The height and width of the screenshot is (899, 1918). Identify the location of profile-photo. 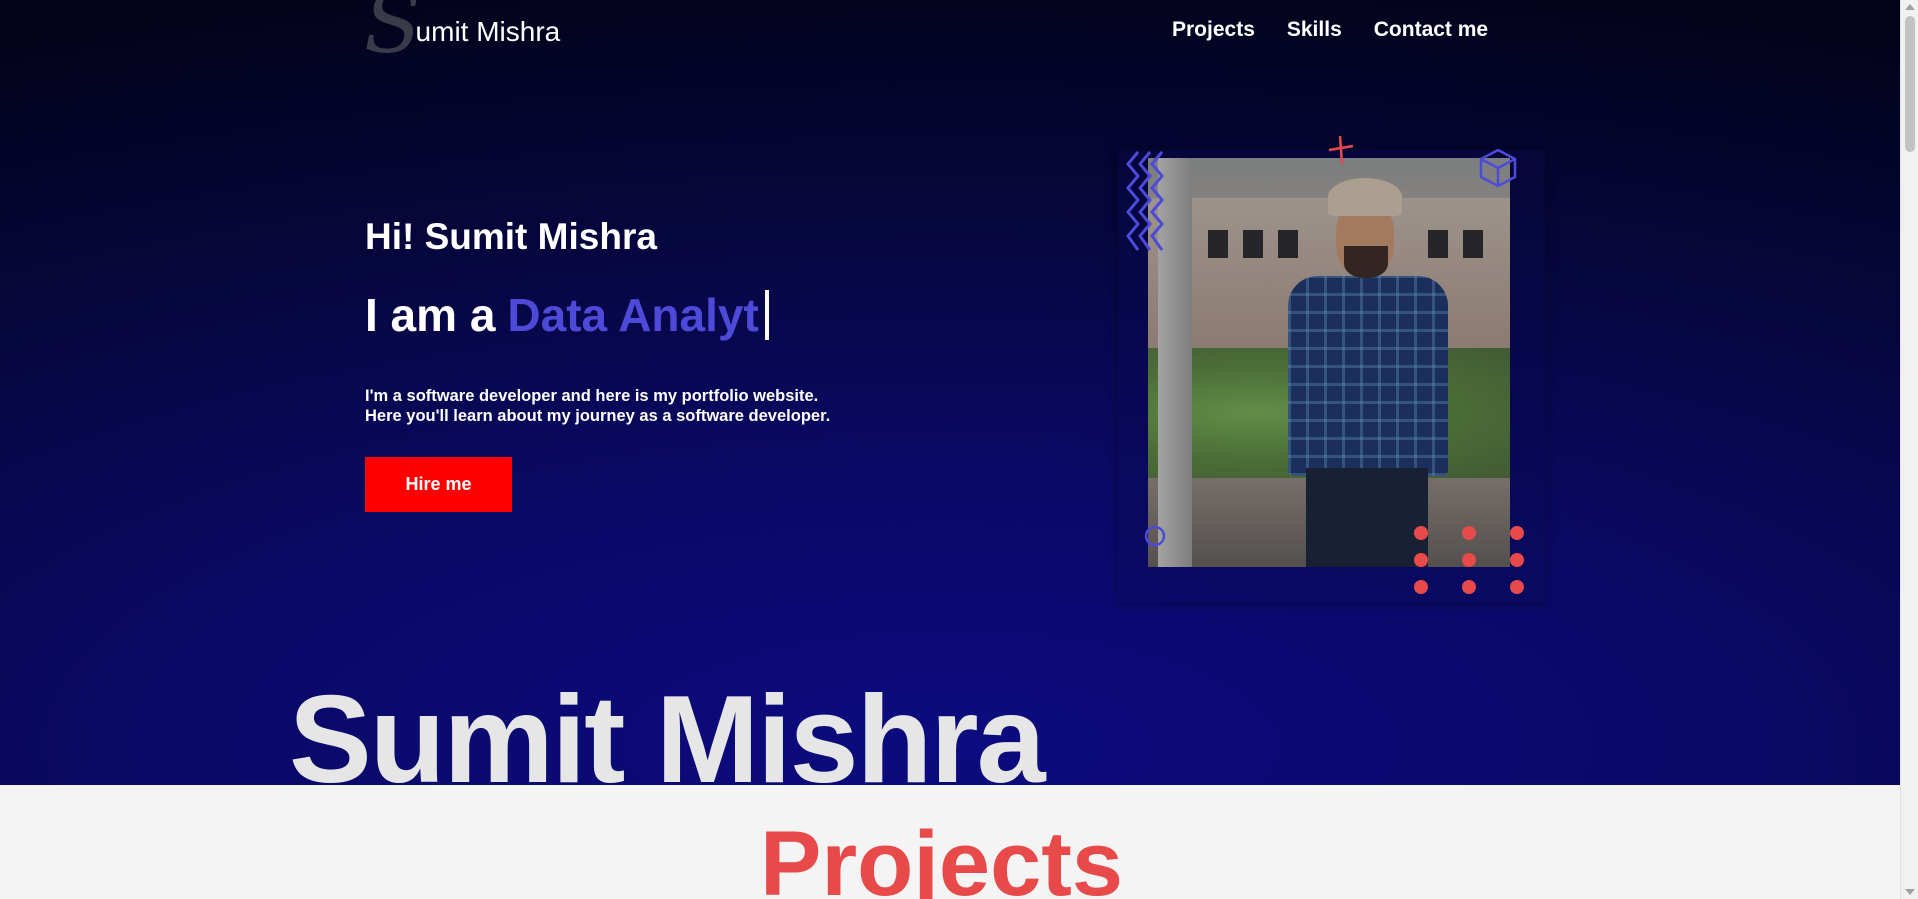
(1329, 362).